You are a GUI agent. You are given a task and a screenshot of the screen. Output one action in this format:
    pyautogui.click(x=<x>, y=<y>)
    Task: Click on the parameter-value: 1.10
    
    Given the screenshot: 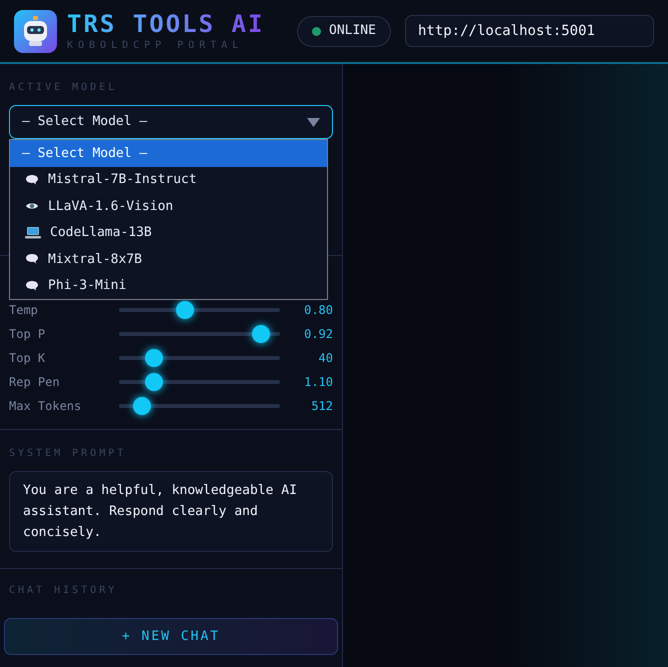 What is the action you would take?
    pyautogui.click(x=318, y=382)
    